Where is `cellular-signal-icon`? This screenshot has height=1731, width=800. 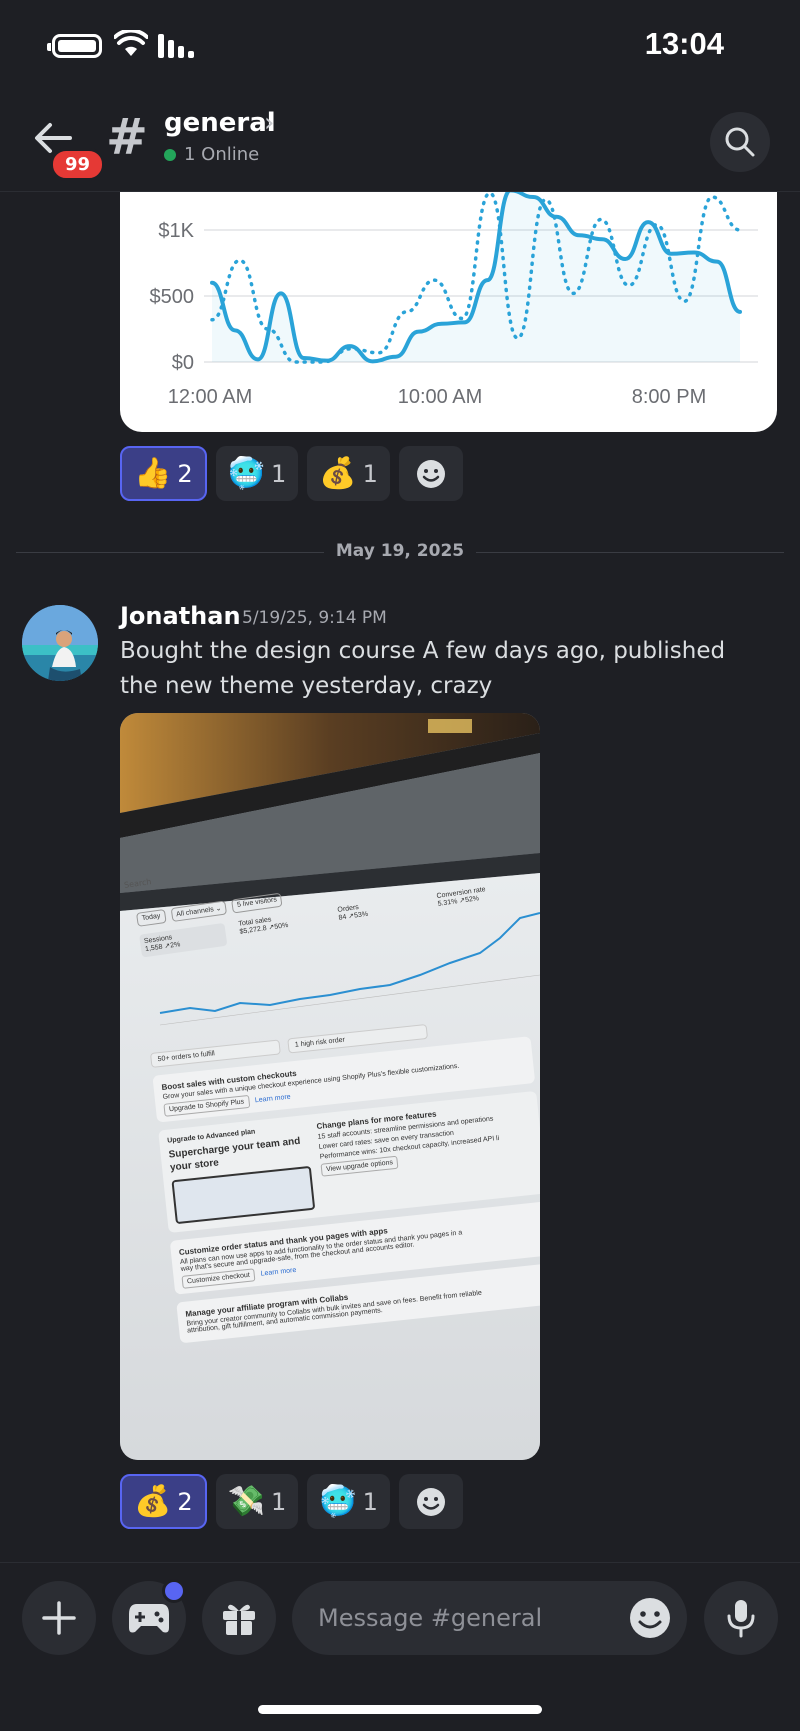 cellular-signal-icon is located at coordinates (177, 46).